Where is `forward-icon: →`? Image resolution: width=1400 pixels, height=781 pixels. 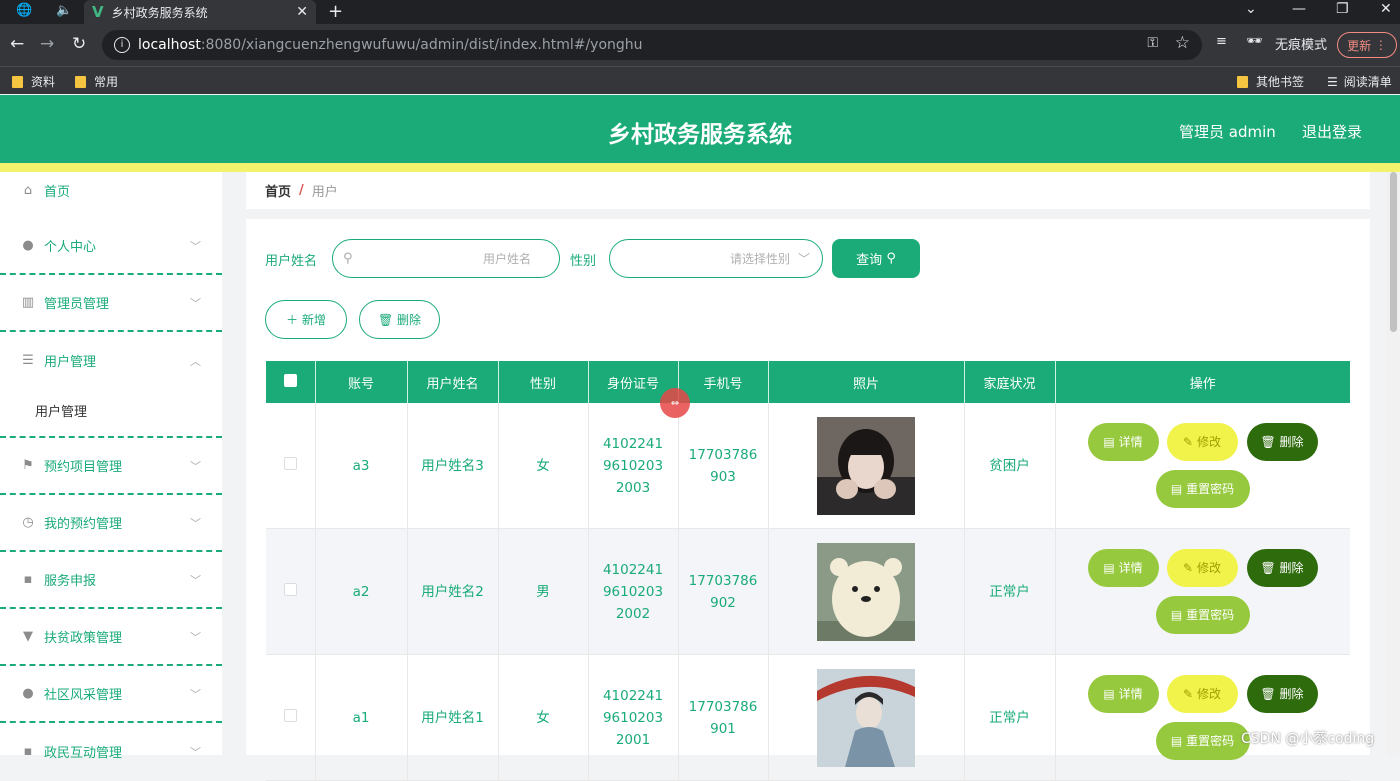
forward-icon: → is located at coordinates (47, 44).